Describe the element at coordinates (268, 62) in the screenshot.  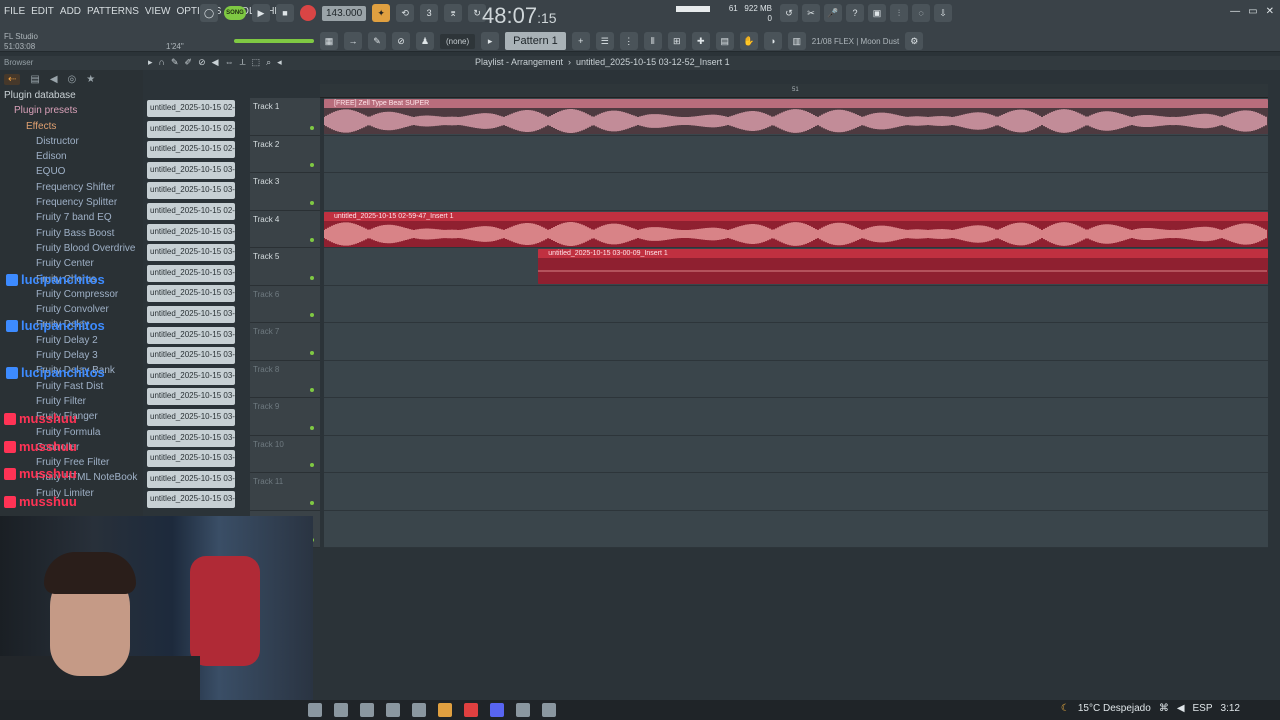
I see `zoom-tool-icon: ⌕` at that location.